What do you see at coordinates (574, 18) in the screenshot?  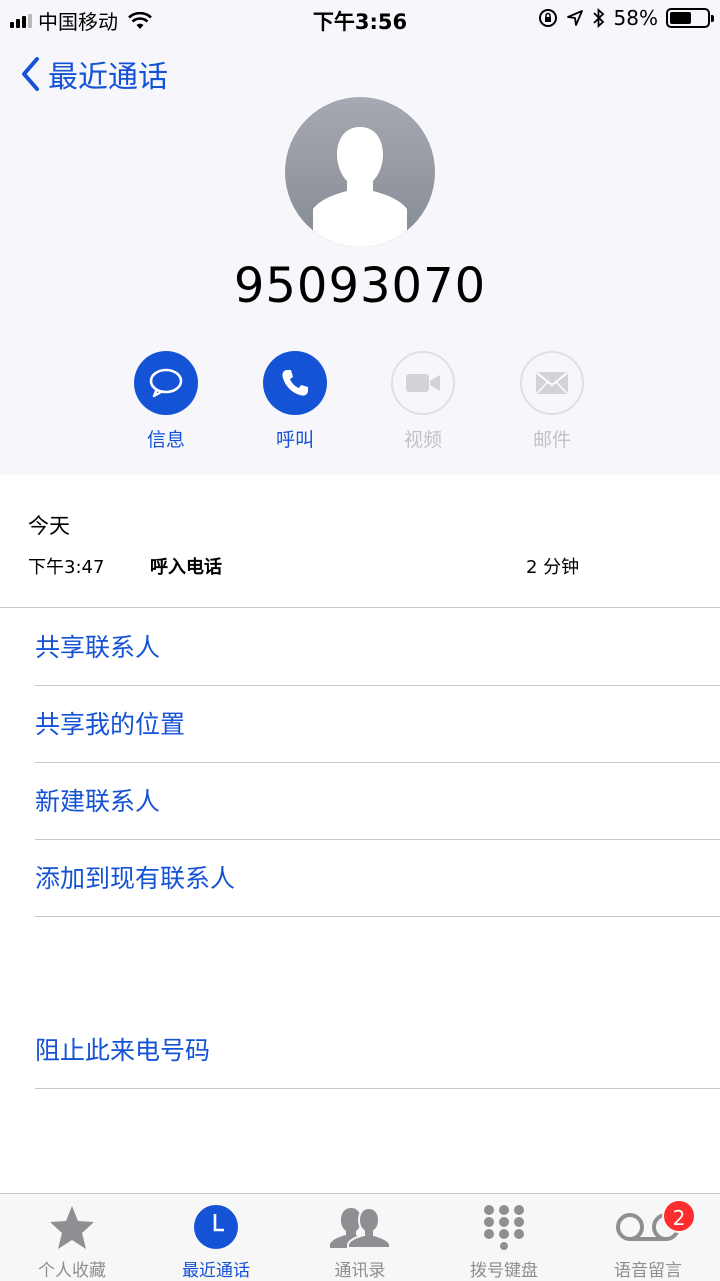 I see `location-icon` at bounding box center [574, 18].